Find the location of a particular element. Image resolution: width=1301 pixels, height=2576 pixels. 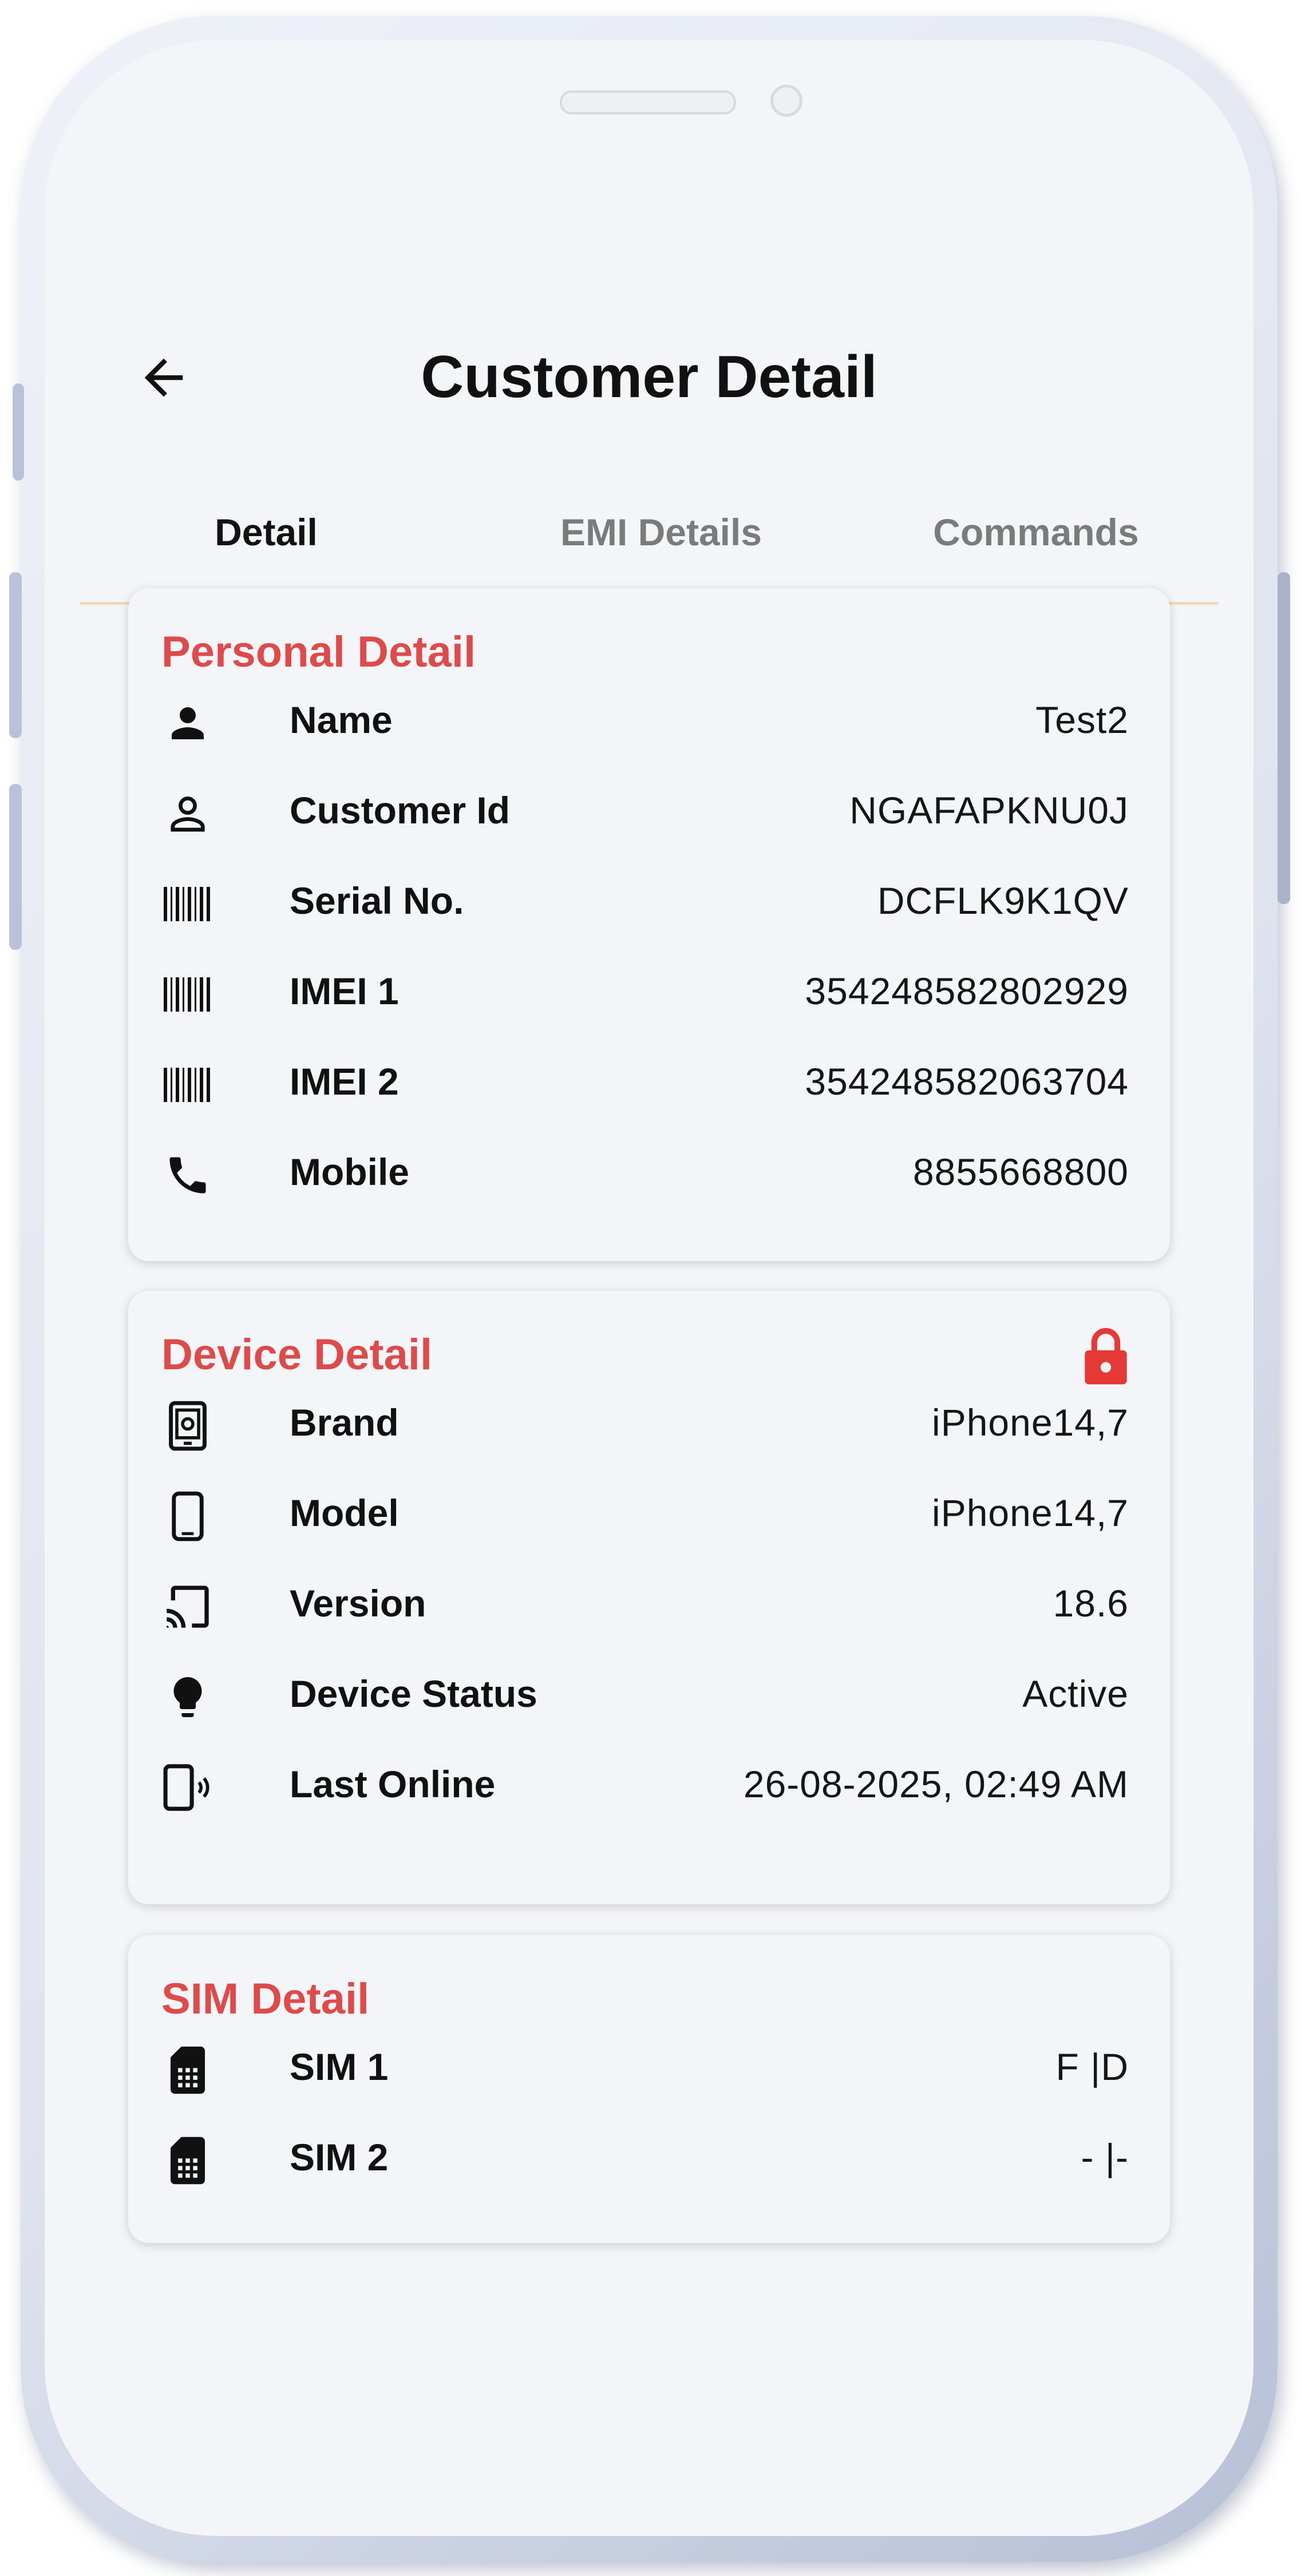

row-label: Last Online is located at coordinates (393, 1784).